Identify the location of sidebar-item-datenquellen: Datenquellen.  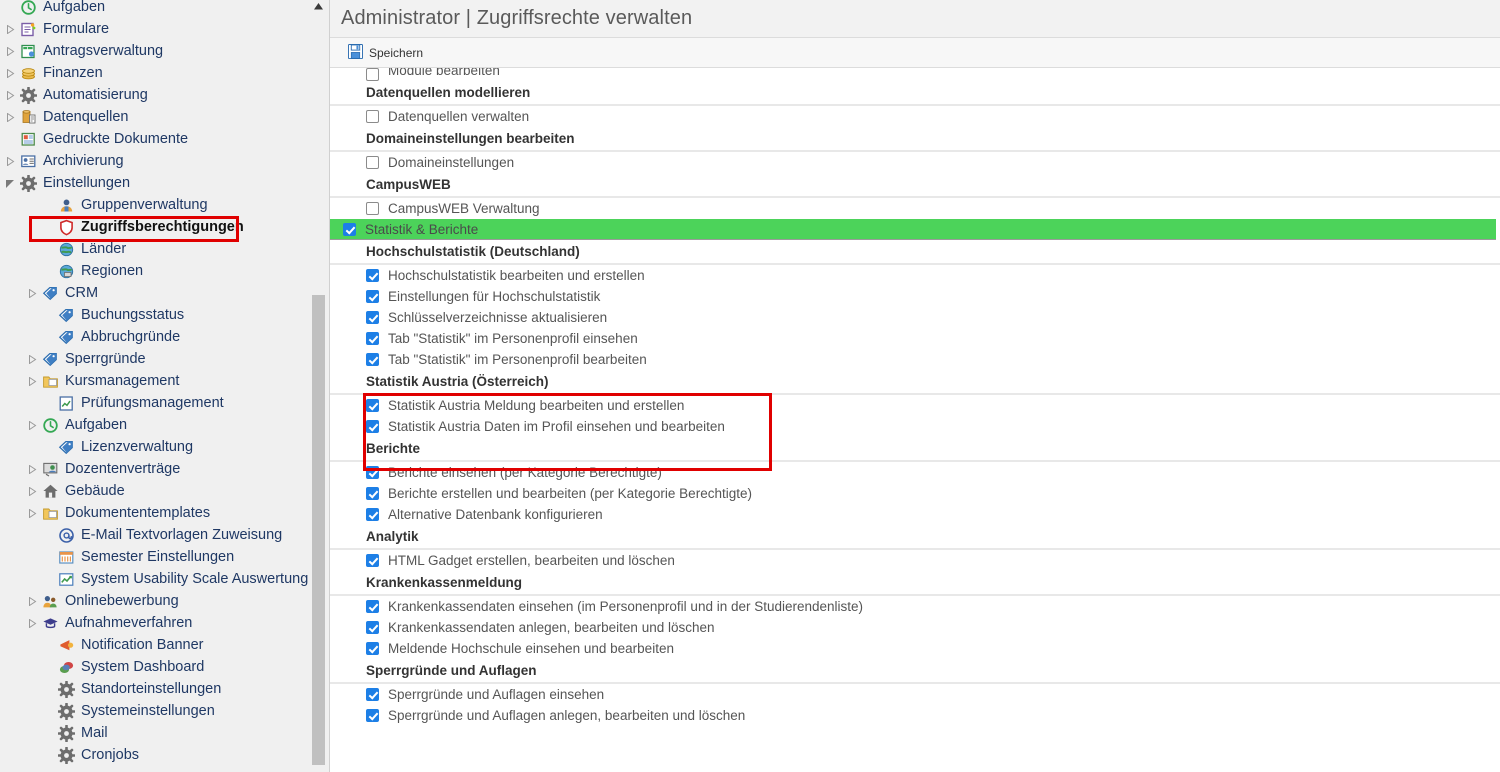
(155, 117).